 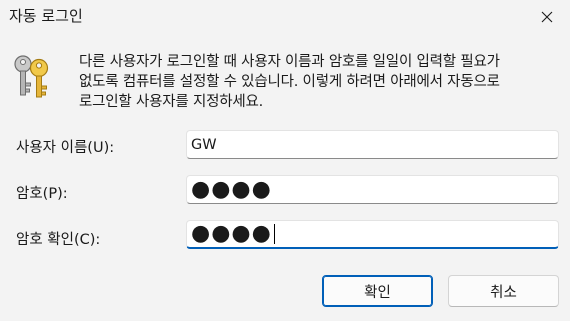 I want to click on confirm-password-input: ●●●●, so click(x=372, y=234).